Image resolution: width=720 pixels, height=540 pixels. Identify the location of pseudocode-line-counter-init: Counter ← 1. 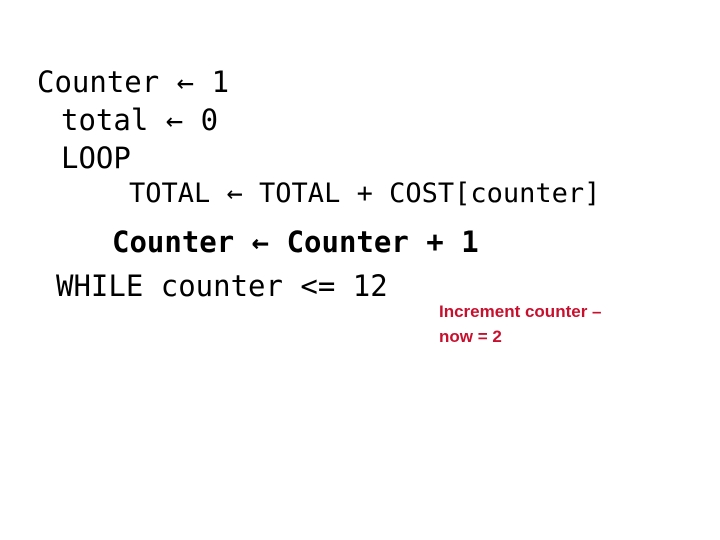
(133, 82).